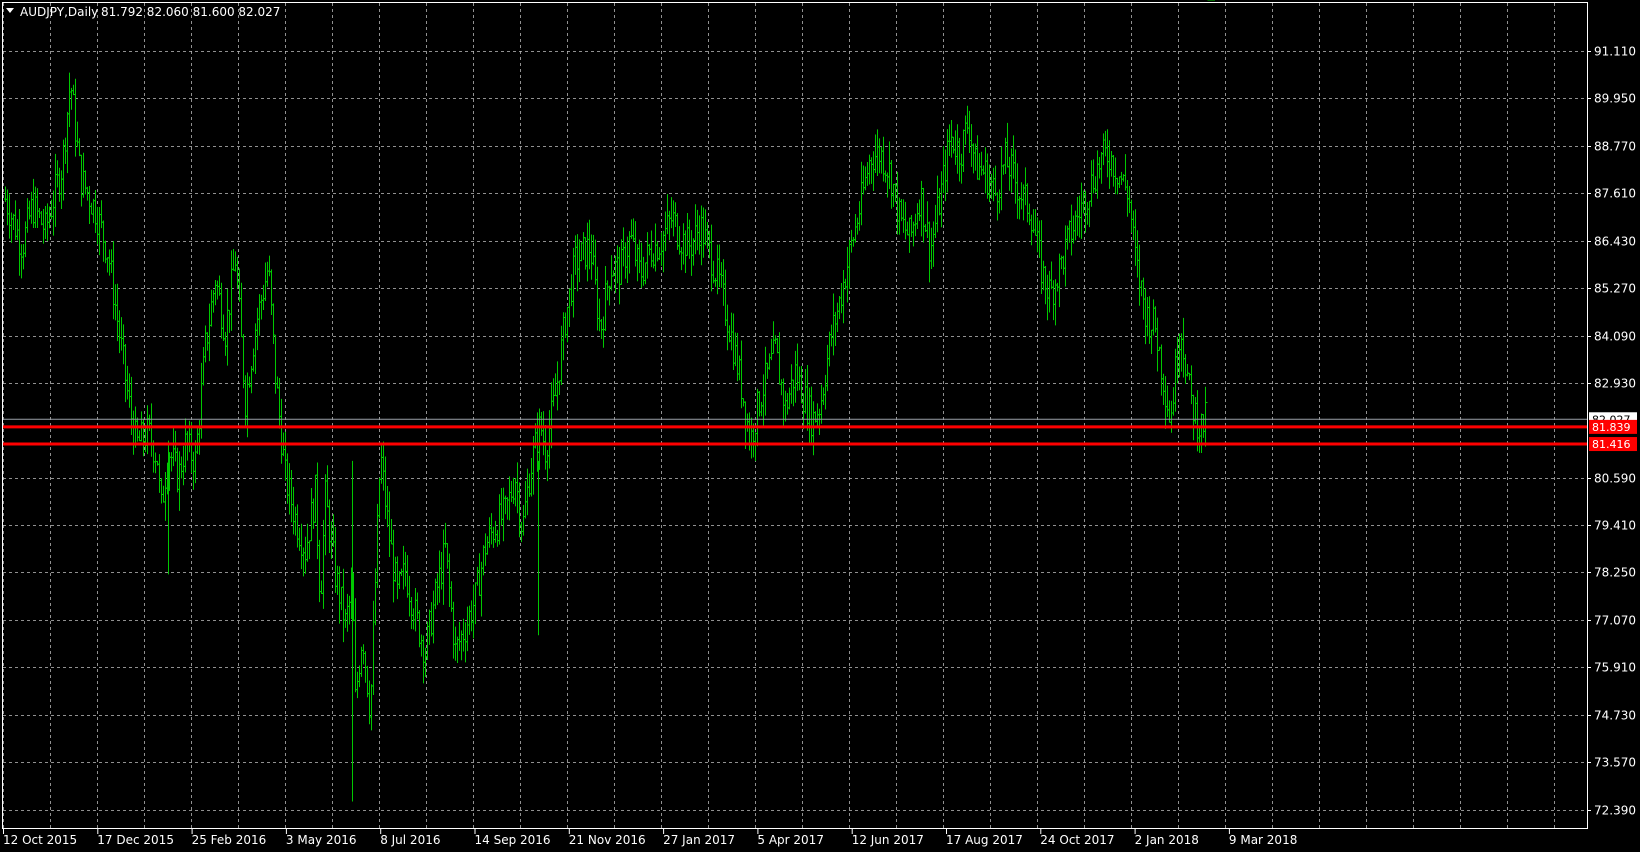 The image size is (1640, 852). I want to click on time-axis-label: 8 Jul 2016, so click(410, 840).